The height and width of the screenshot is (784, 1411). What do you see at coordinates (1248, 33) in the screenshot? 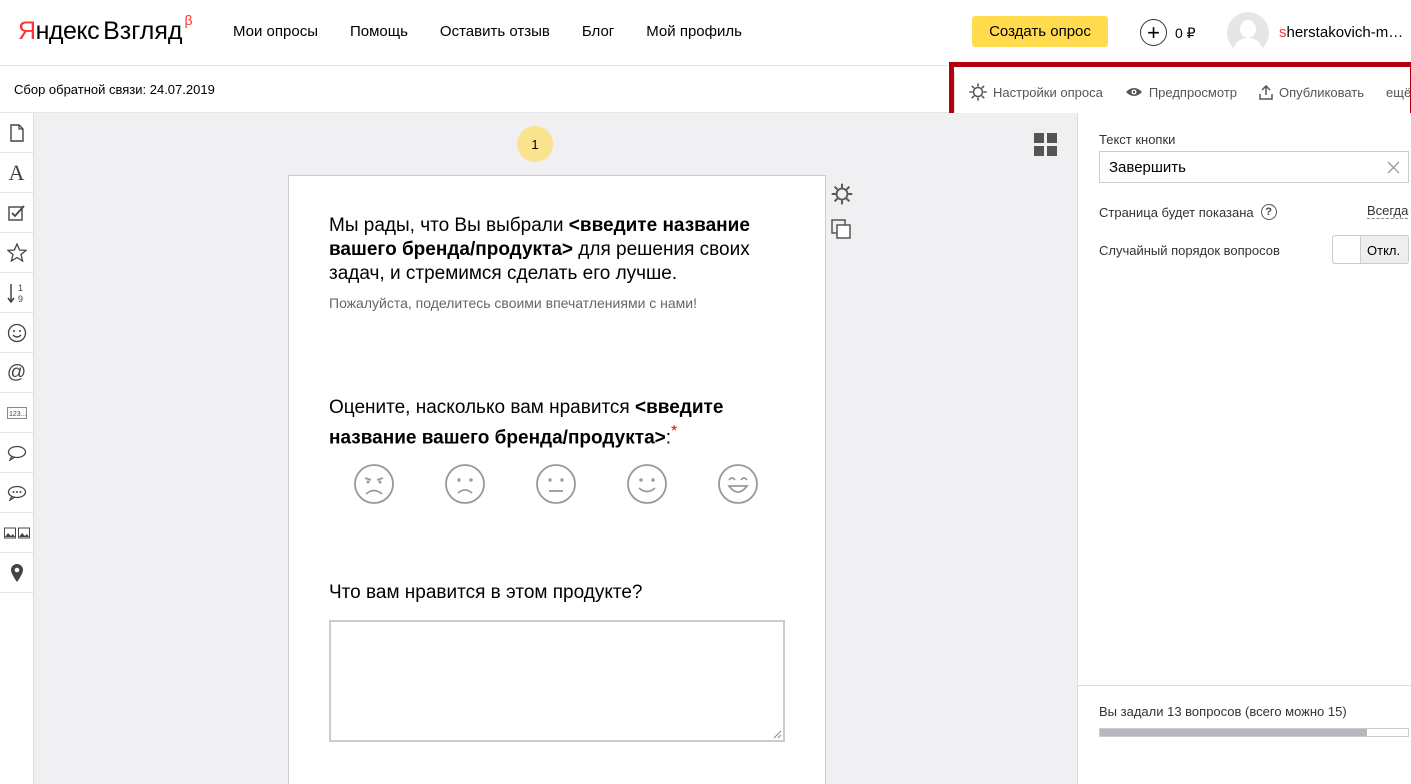
I see `avatar` at bounding box center [1248, 33].